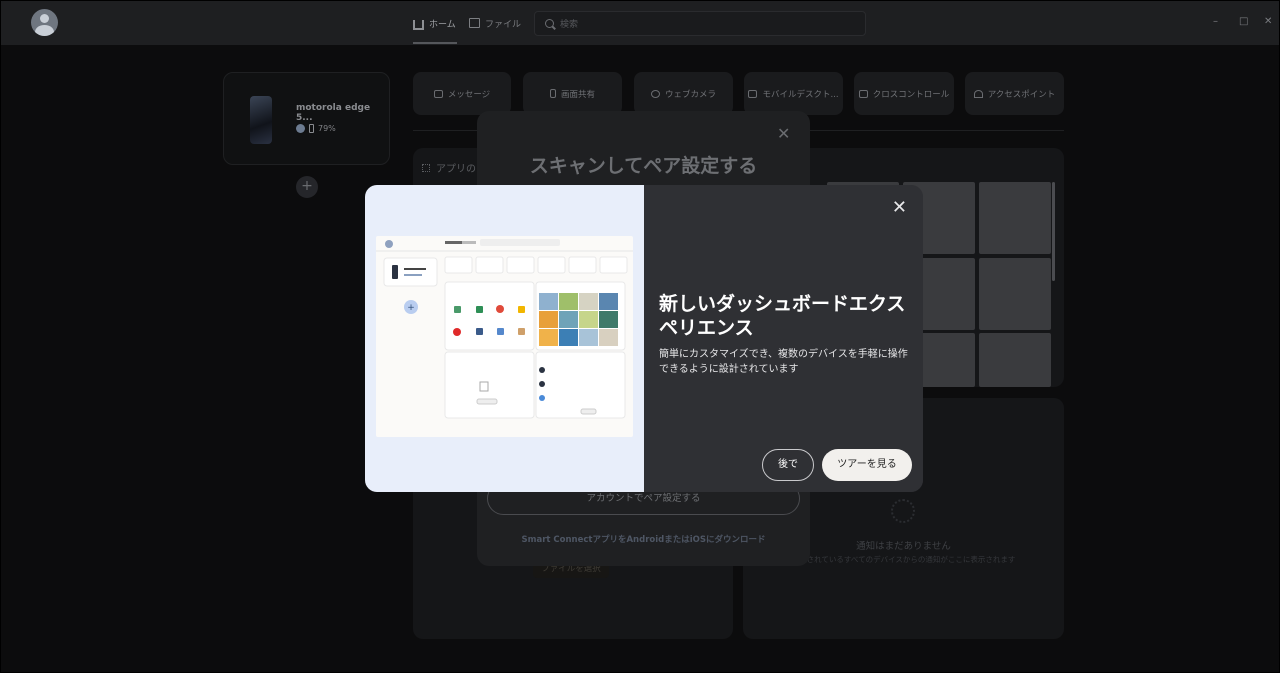  I want to click on tab-home-label: ホーム, so click(442, 24).